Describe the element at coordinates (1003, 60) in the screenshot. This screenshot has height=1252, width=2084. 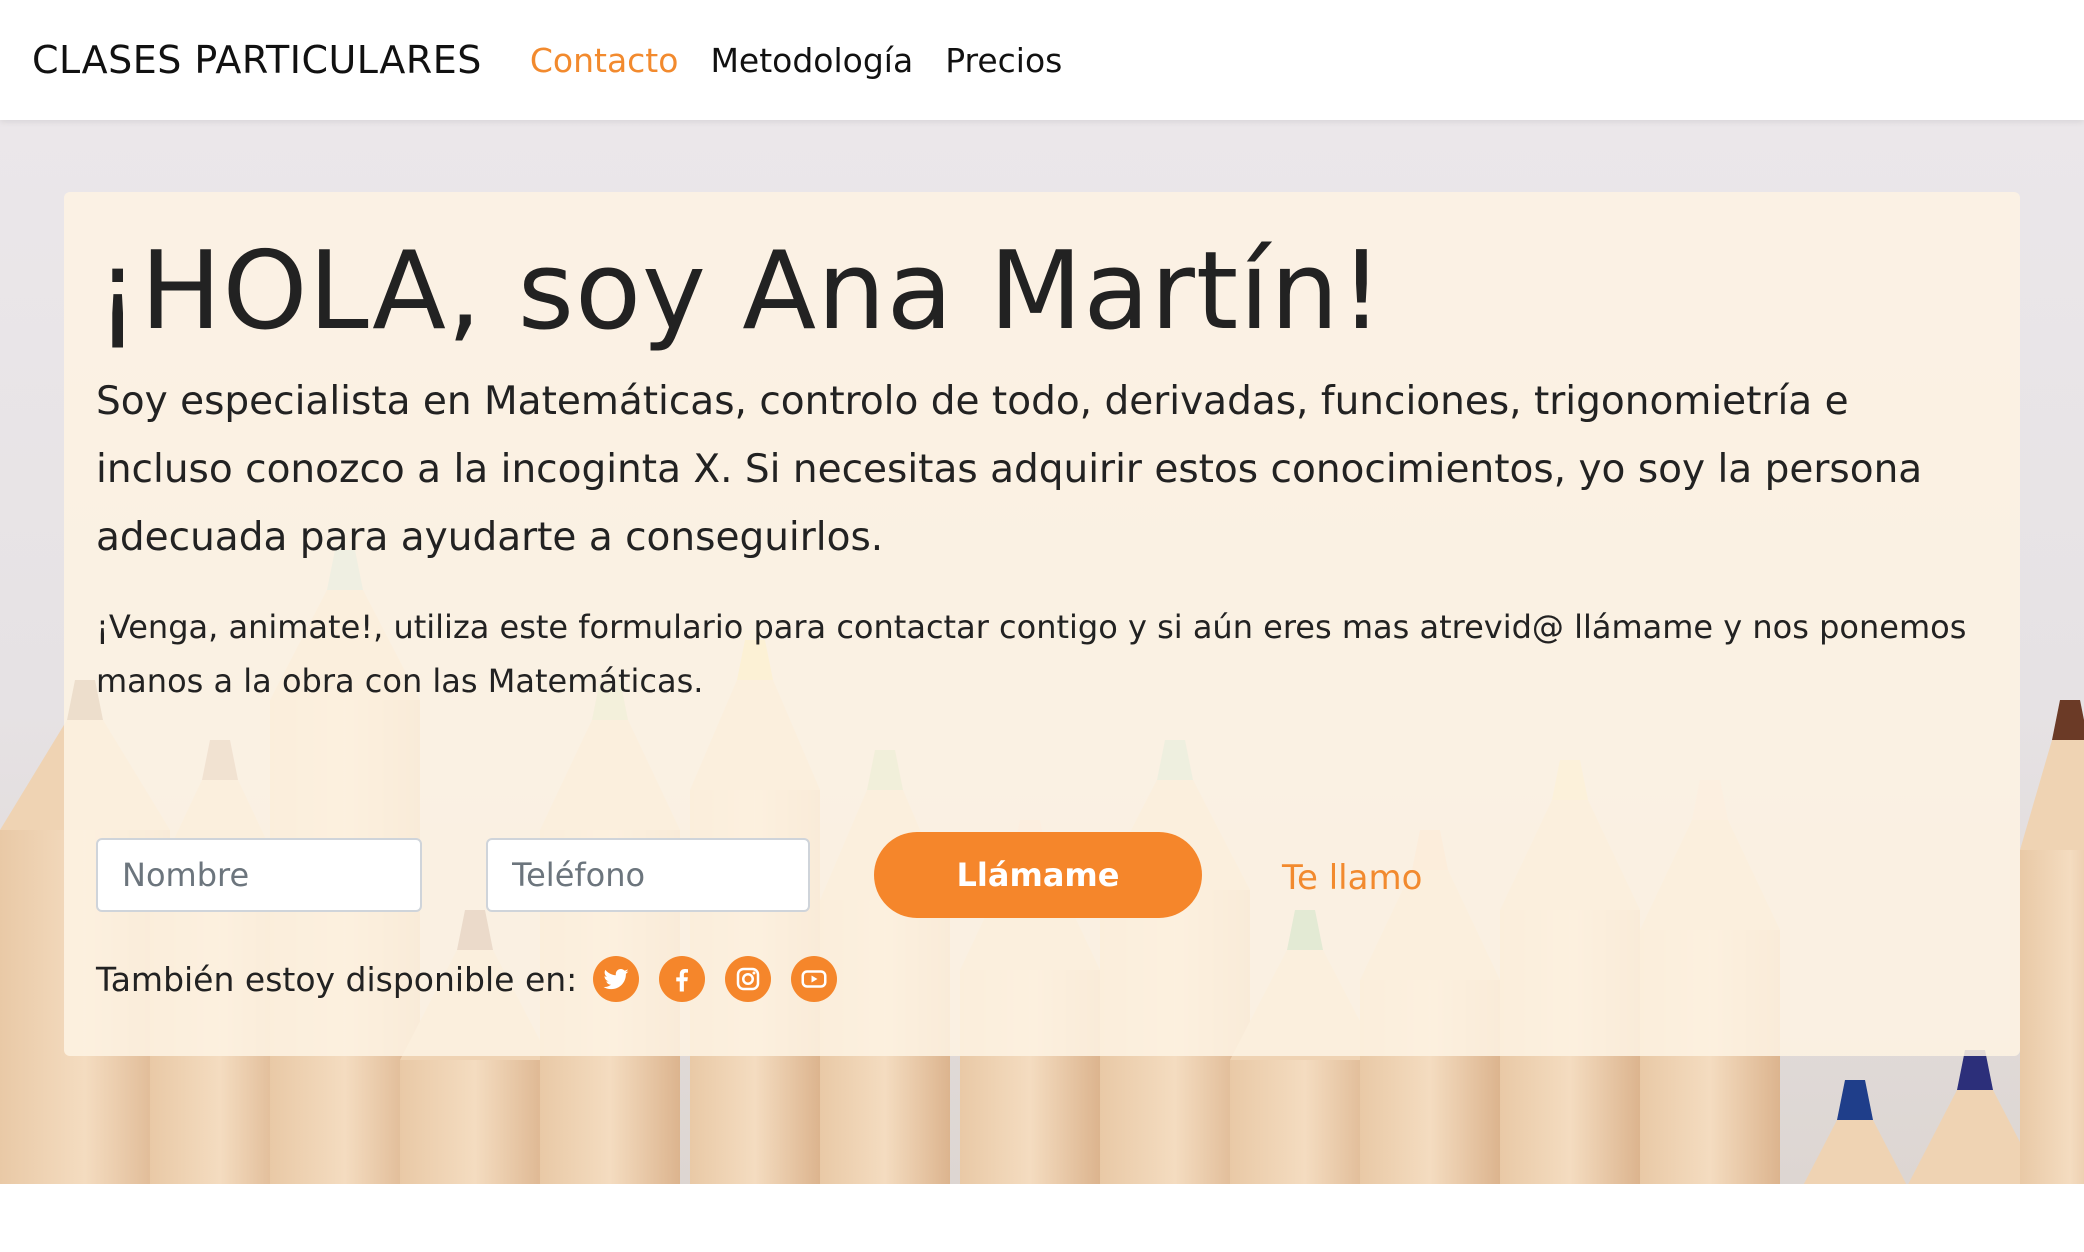
I see `nav-link-precios: Precios` at that location.